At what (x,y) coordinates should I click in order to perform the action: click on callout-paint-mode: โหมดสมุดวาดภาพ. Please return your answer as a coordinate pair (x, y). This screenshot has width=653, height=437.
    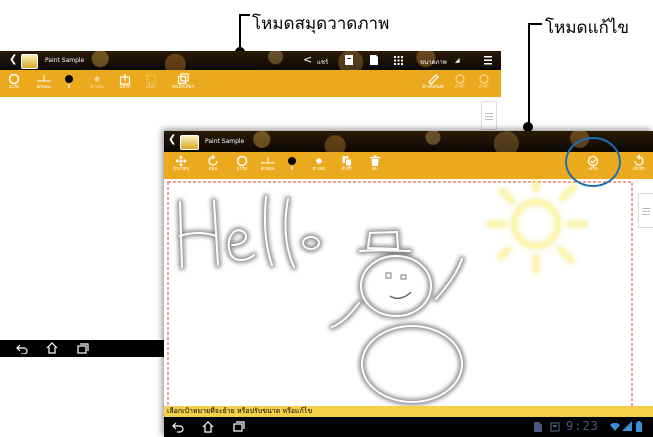
    Looking at the image, I should click on (321, 24).